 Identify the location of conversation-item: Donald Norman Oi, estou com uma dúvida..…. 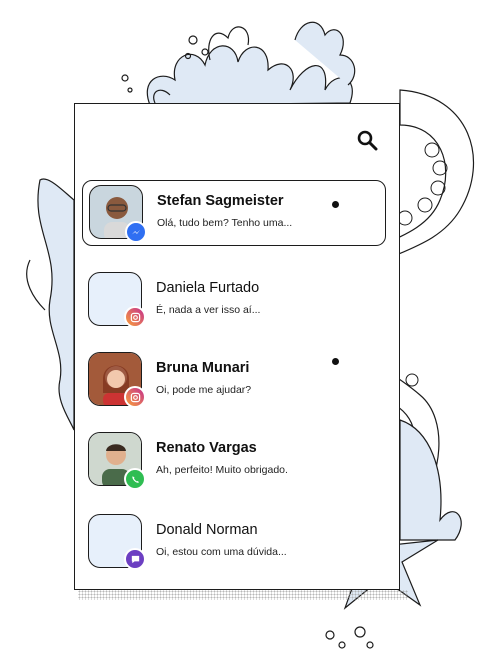
(234, 542).